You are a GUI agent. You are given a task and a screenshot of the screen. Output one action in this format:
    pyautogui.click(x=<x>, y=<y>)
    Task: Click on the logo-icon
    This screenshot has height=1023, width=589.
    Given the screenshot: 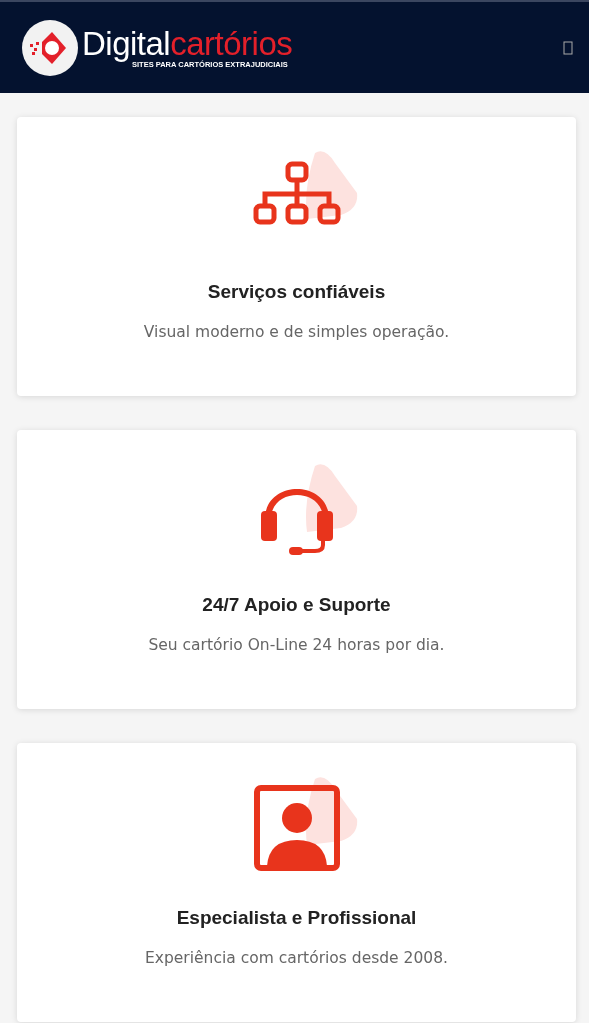 What is the action you would take?
    pyautogui.click(x=50, y=47)
    